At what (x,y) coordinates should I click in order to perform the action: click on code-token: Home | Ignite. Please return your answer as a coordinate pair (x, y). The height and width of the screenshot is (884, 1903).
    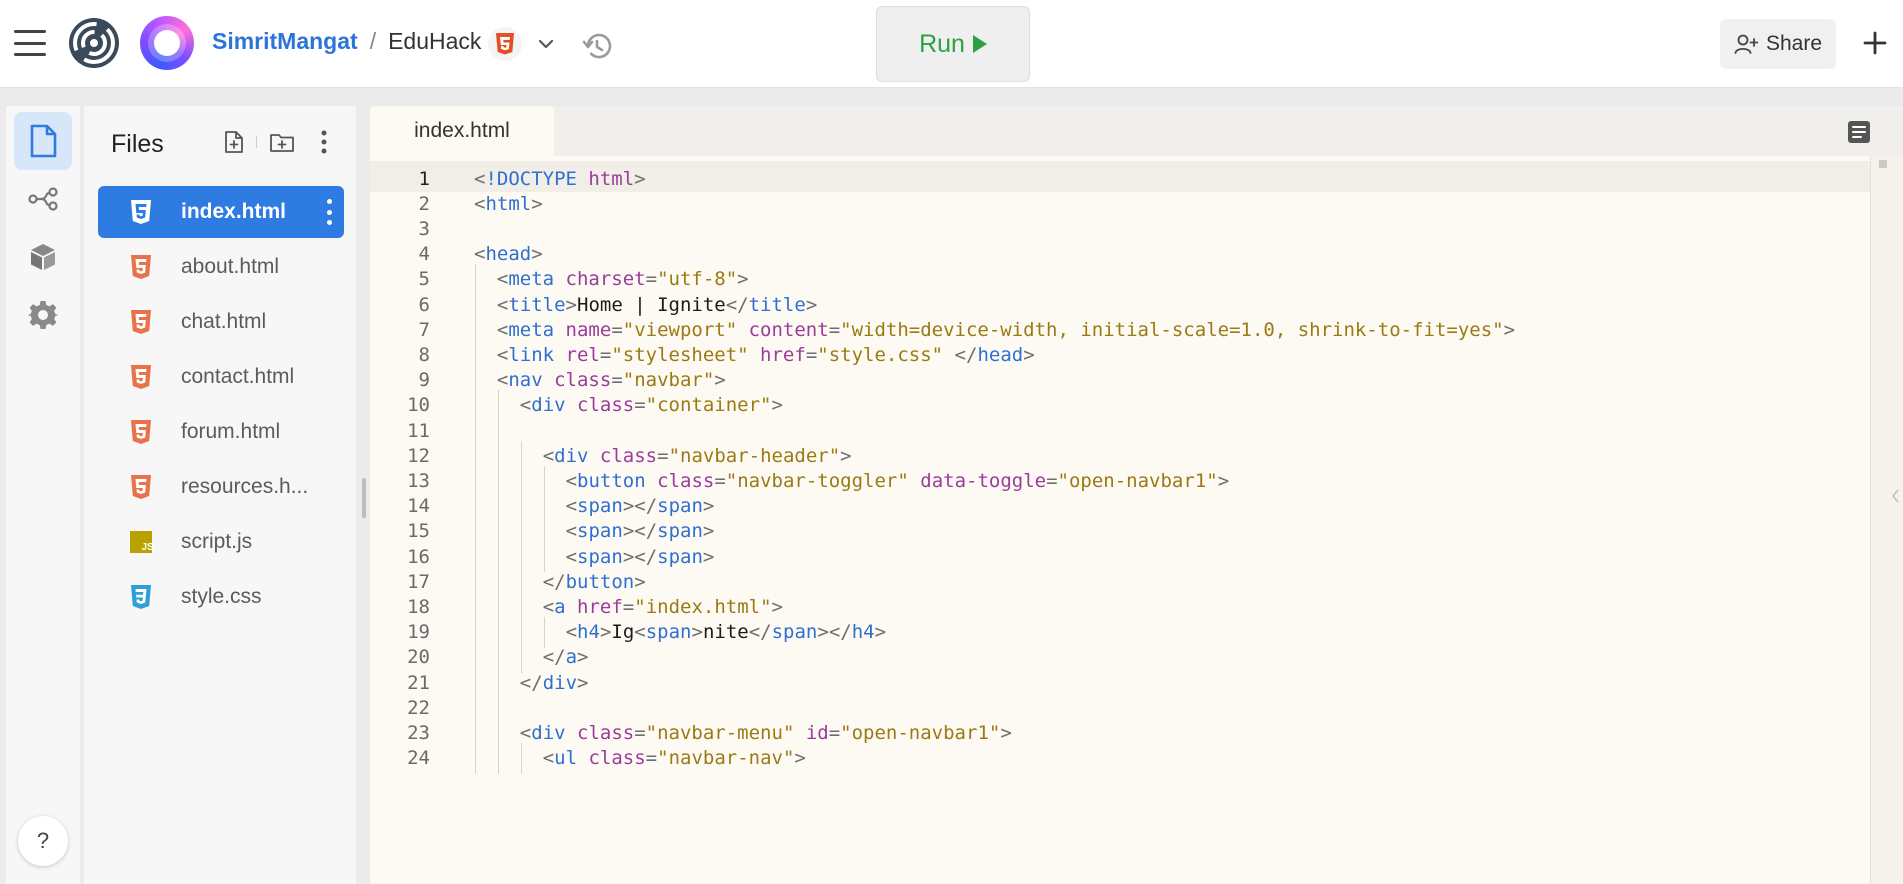
    Looking at the image, I should click on (651, 304).